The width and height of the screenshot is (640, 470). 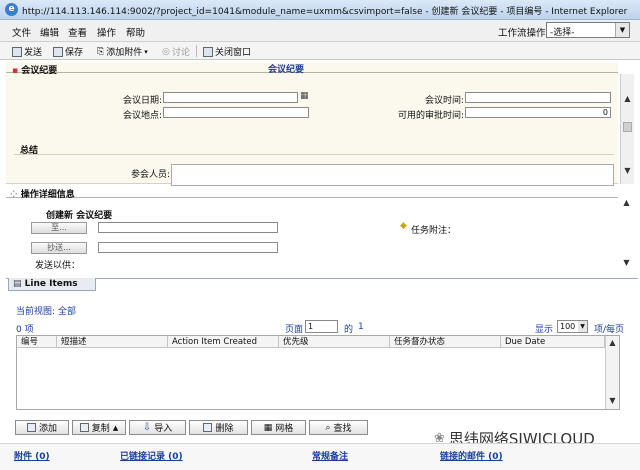 I want to click on summary-divider, so click(x=314, y=154).